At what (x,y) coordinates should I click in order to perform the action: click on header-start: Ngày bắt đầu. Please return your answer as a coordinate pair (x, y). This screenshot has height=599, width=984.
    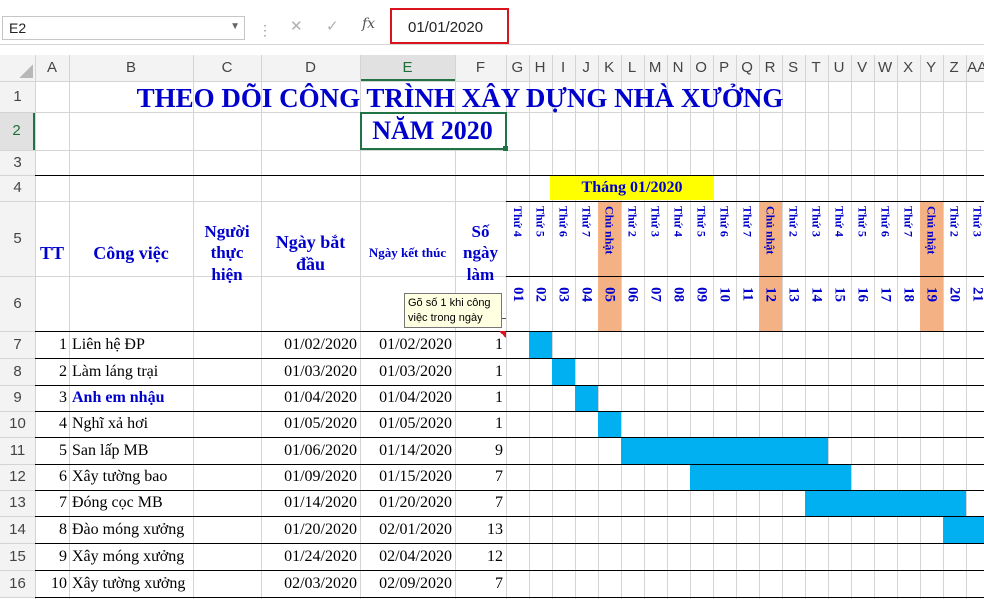
    Looking at the image, I should click on (310, 253).